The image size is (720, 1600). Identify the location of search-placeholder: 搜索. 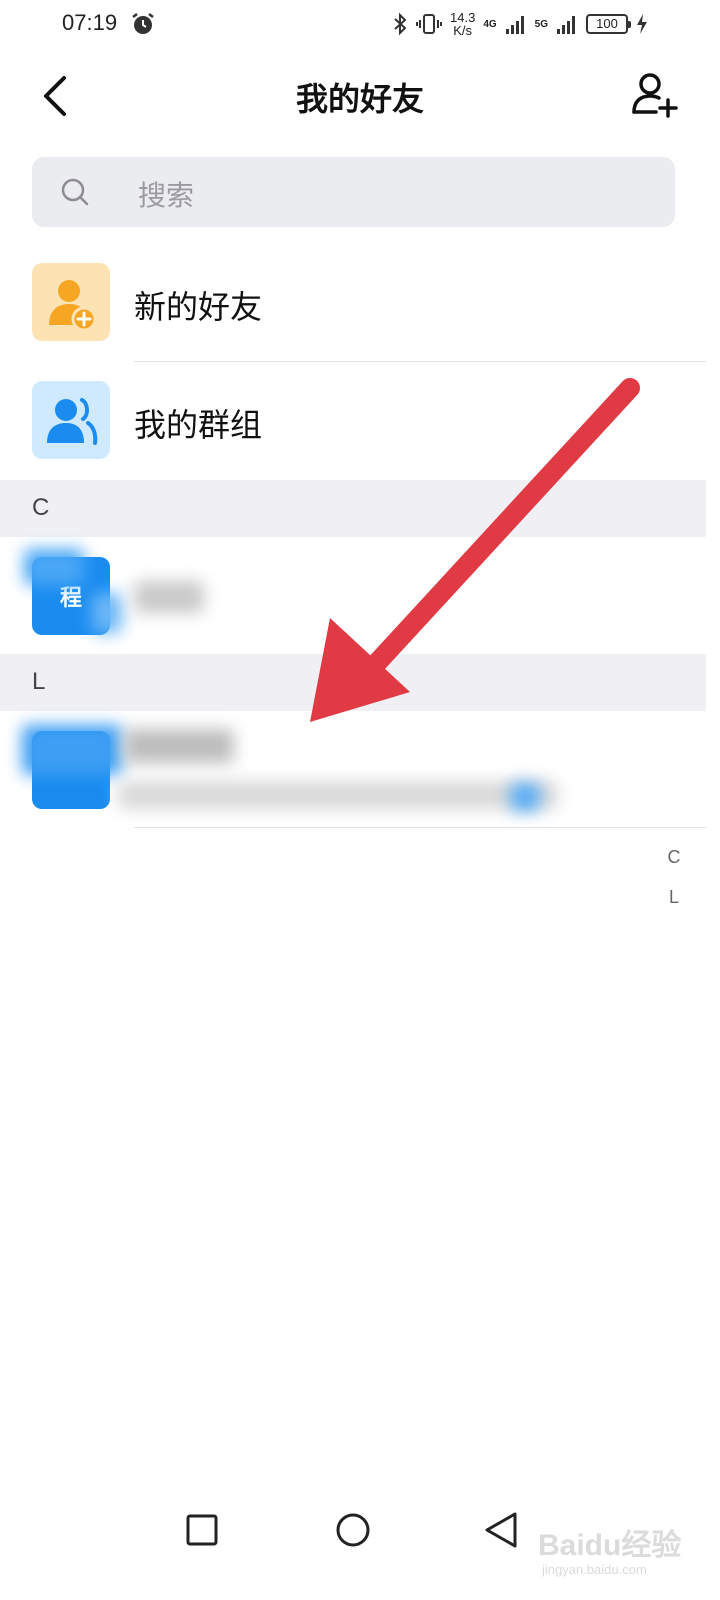
(166, 195).